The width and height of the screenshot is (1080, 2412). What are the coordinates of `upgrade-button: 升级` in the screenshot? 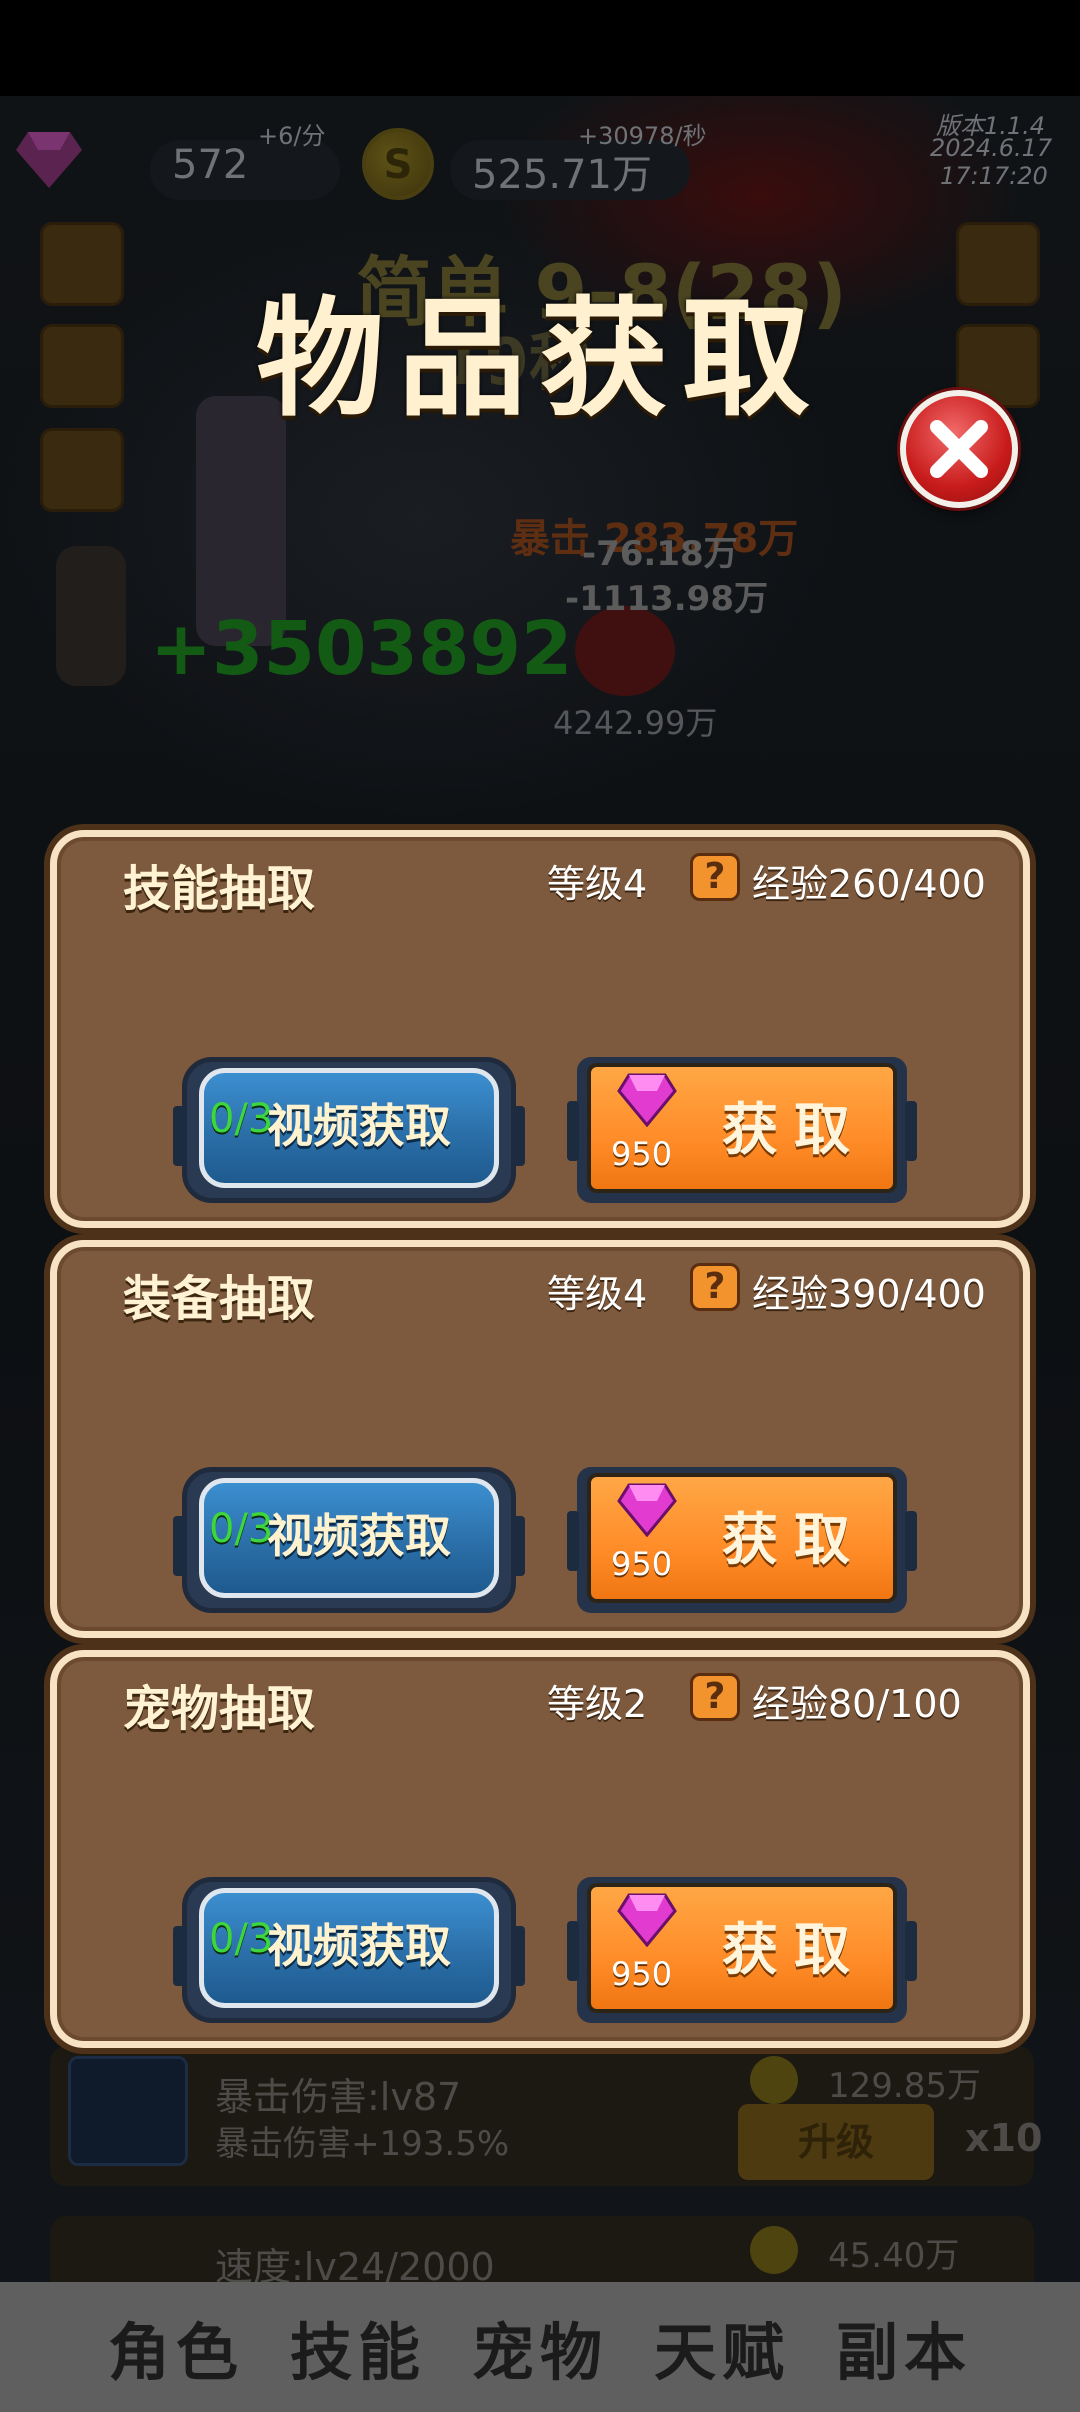 It's located at (836, 2142).